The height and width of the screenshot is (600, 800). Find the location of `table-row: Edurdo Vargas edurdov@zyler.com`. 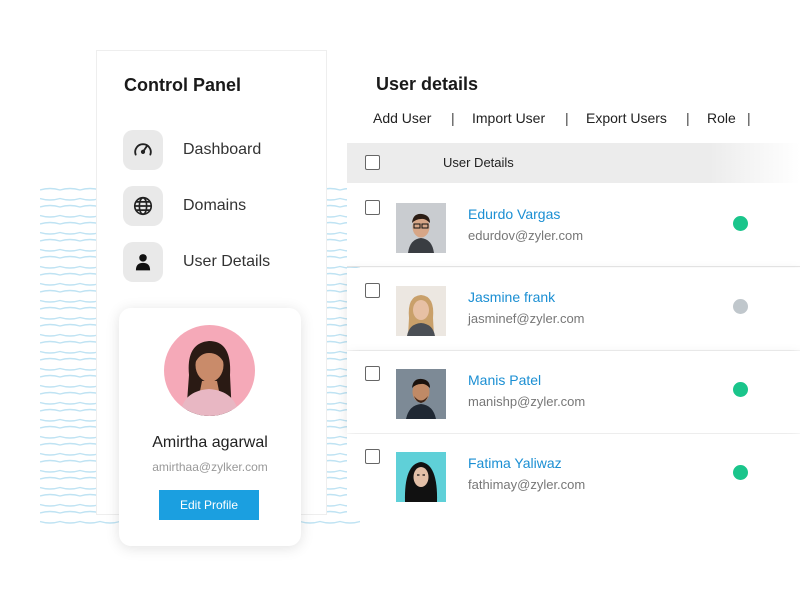

table-row: Edurdo Vargas edurdov@zyler.com is located at coordinates (573, 226).